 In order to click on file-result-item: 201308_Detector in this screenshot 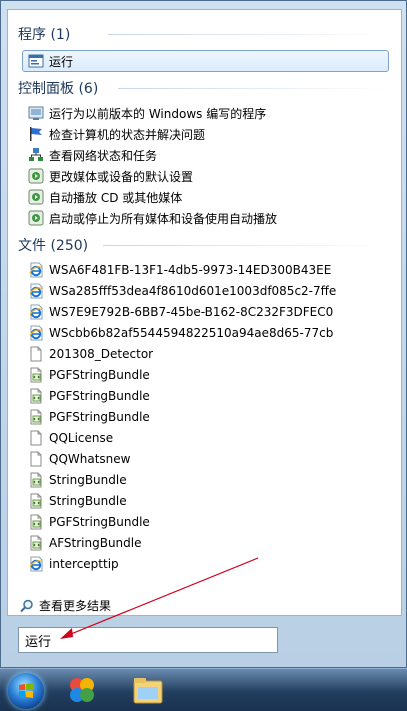, I will do `click(90, 354)`.